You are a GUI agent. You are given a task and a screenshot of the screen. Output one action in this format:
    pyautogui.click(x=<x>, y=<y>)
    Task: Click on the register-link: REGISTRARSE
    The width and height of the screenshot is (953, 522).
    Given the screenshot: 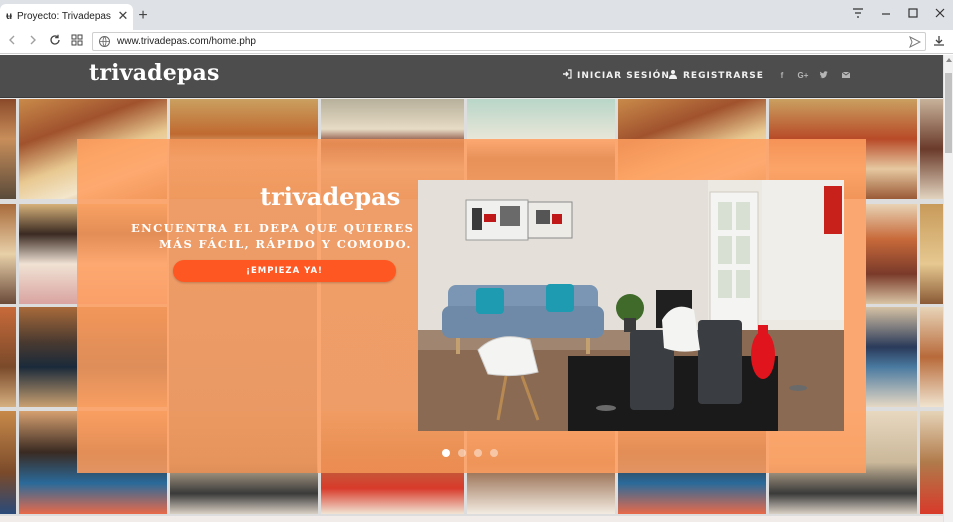 What is the action you would take?
    pyautogui.click(x=716, y=75)
    